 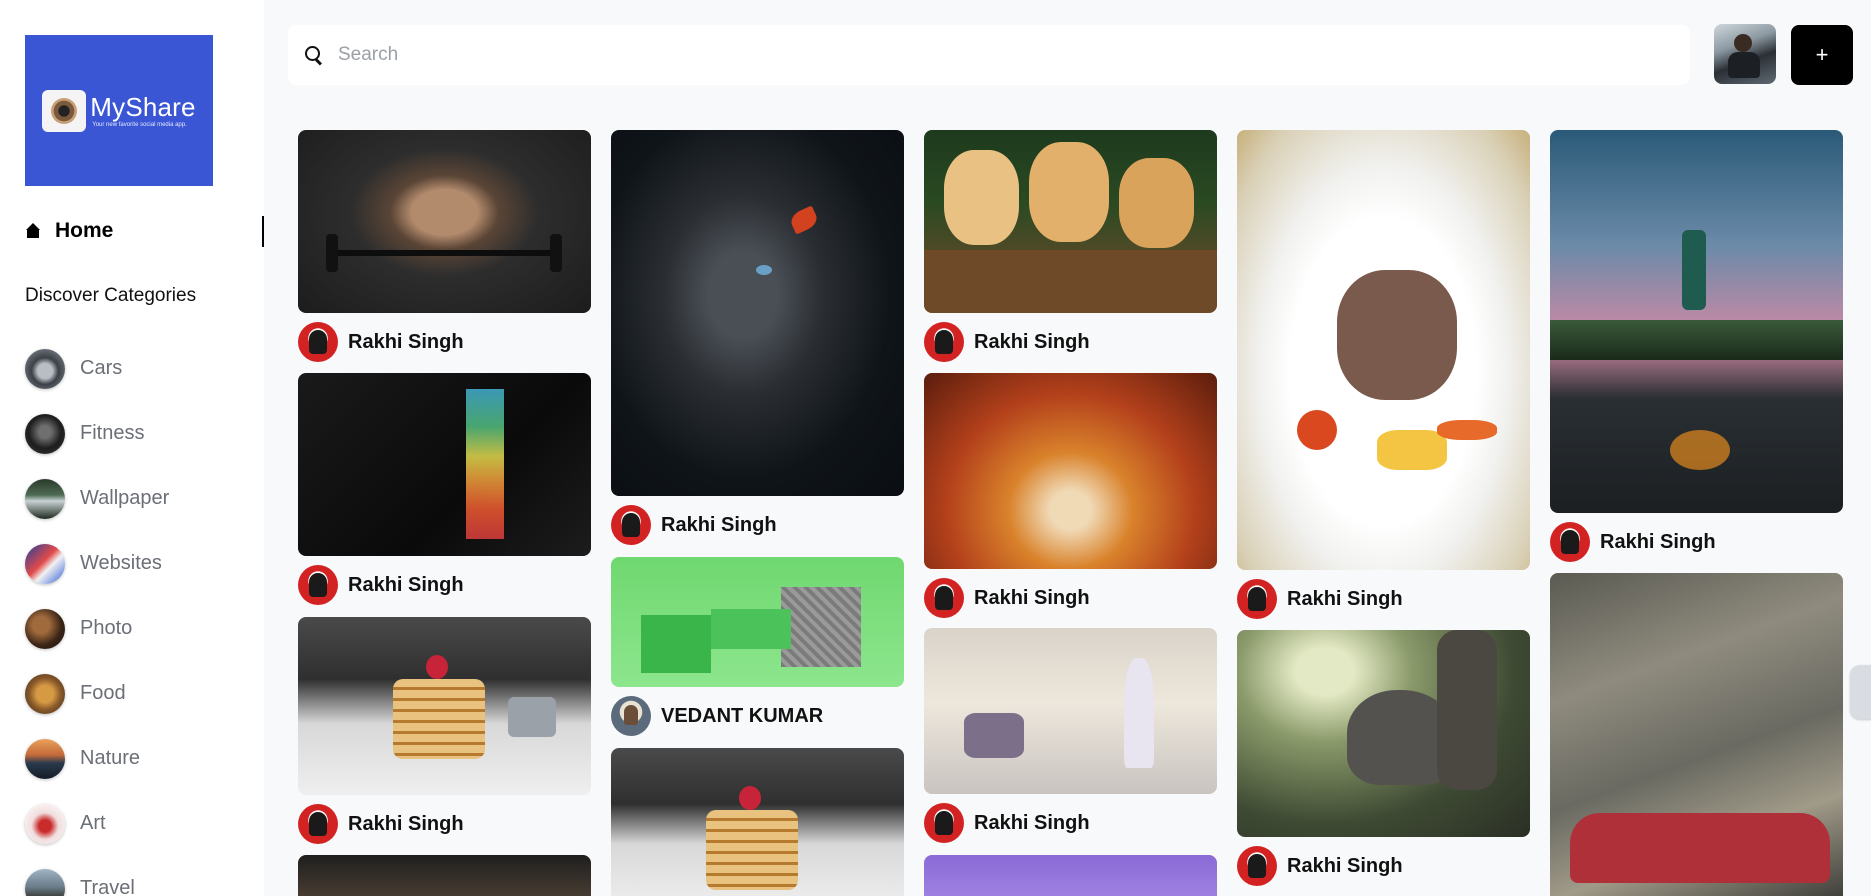 I want to click on 3d-building-model-icon, so click(x=757, y=622).